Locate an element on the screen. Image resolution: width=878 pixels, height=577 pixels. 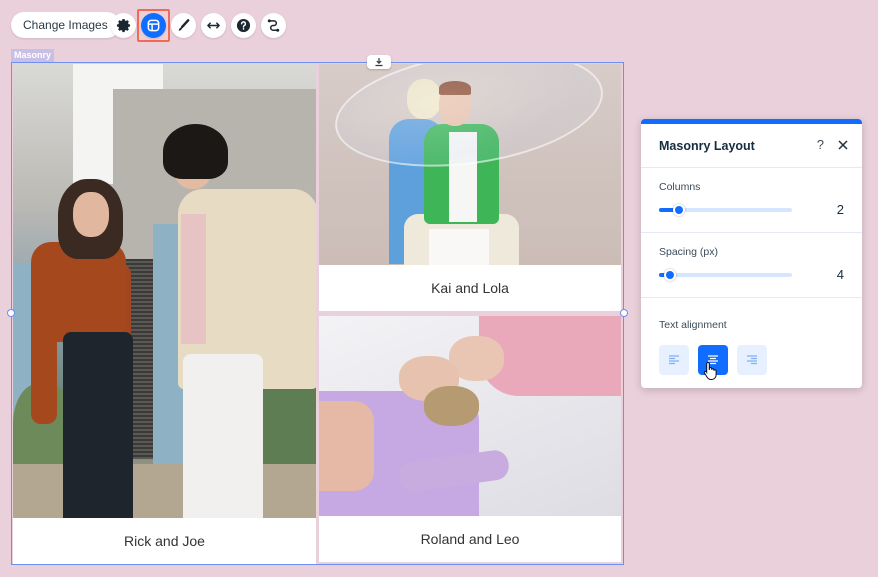
stretch-button is located at coordinates (213, 25).